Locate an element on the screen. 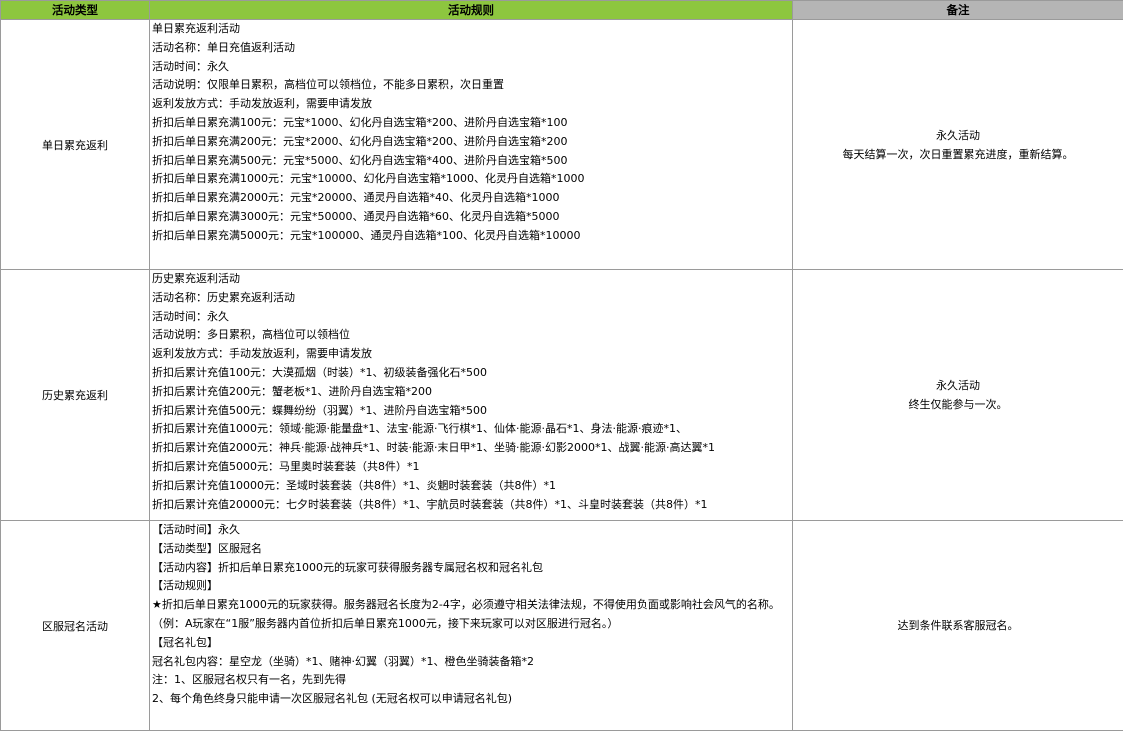 The image size is (1123, 731). rule-line: 【活动内容】折扣后单日累充1000元的玩家可获得服务器专属冠名权和冠名礼包 is located at coordinates (347, 567).